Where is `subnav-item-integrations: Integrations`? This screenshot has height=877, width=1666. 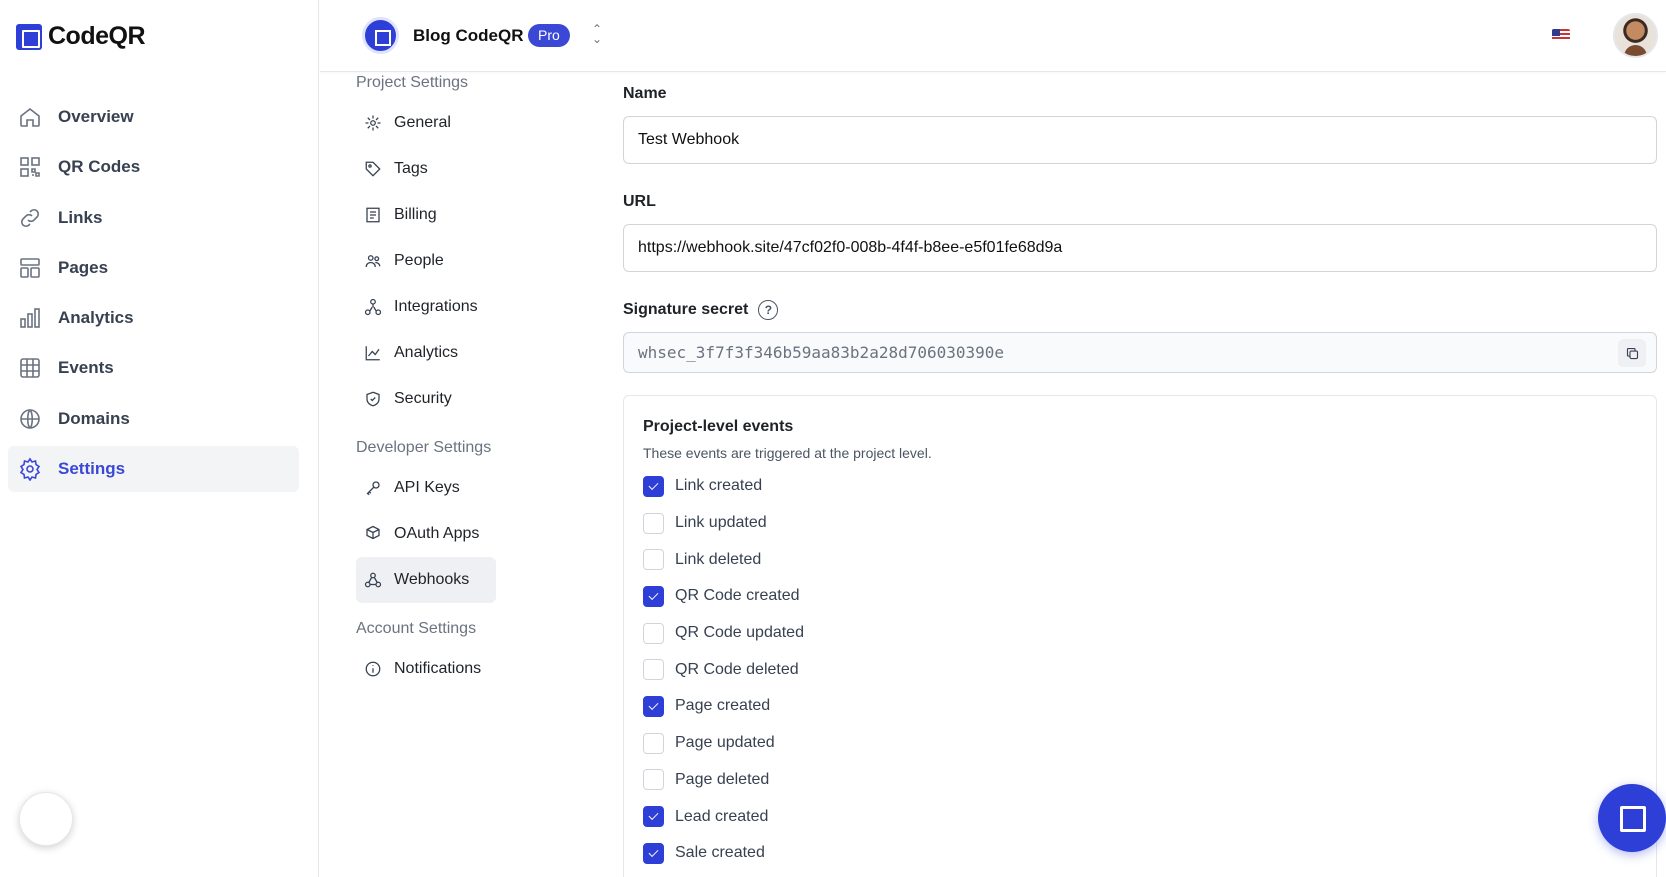 subnav-item-integrations: Integrations is located at coordinates (426, 307).